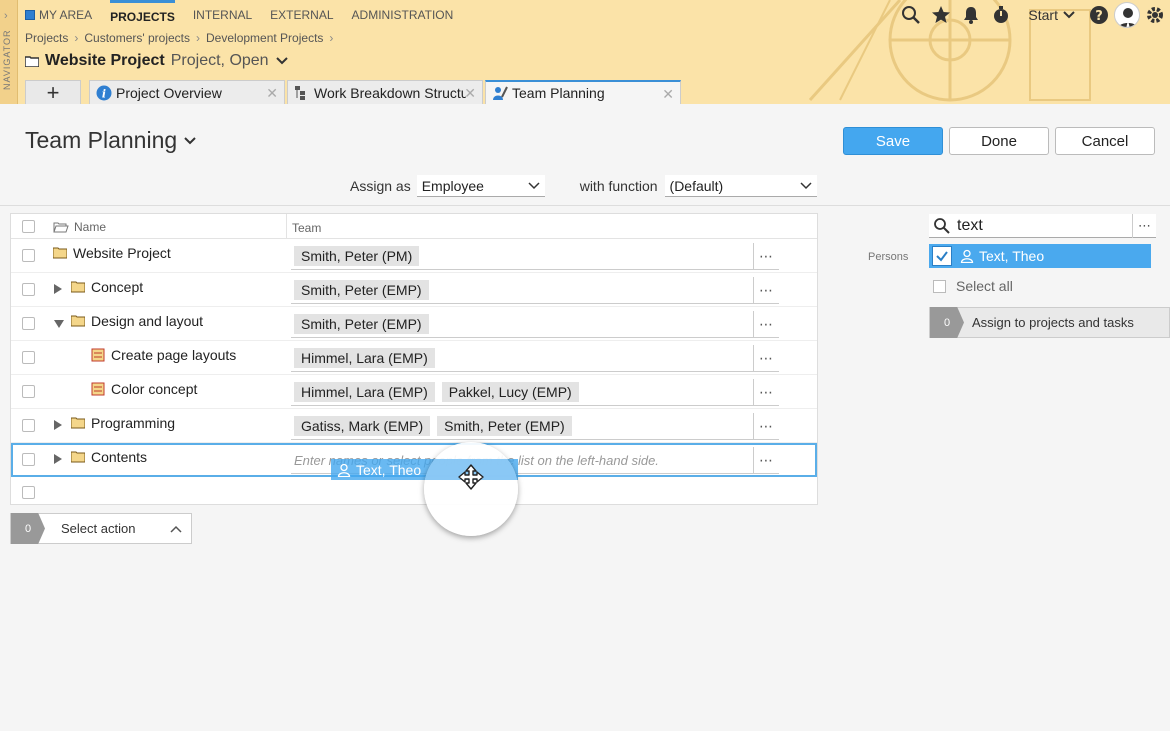  What do you see at coordinates (142, 15) in the screenshot?
I see `nav-projects: PROJECTS` at bounding box center [142, 15].